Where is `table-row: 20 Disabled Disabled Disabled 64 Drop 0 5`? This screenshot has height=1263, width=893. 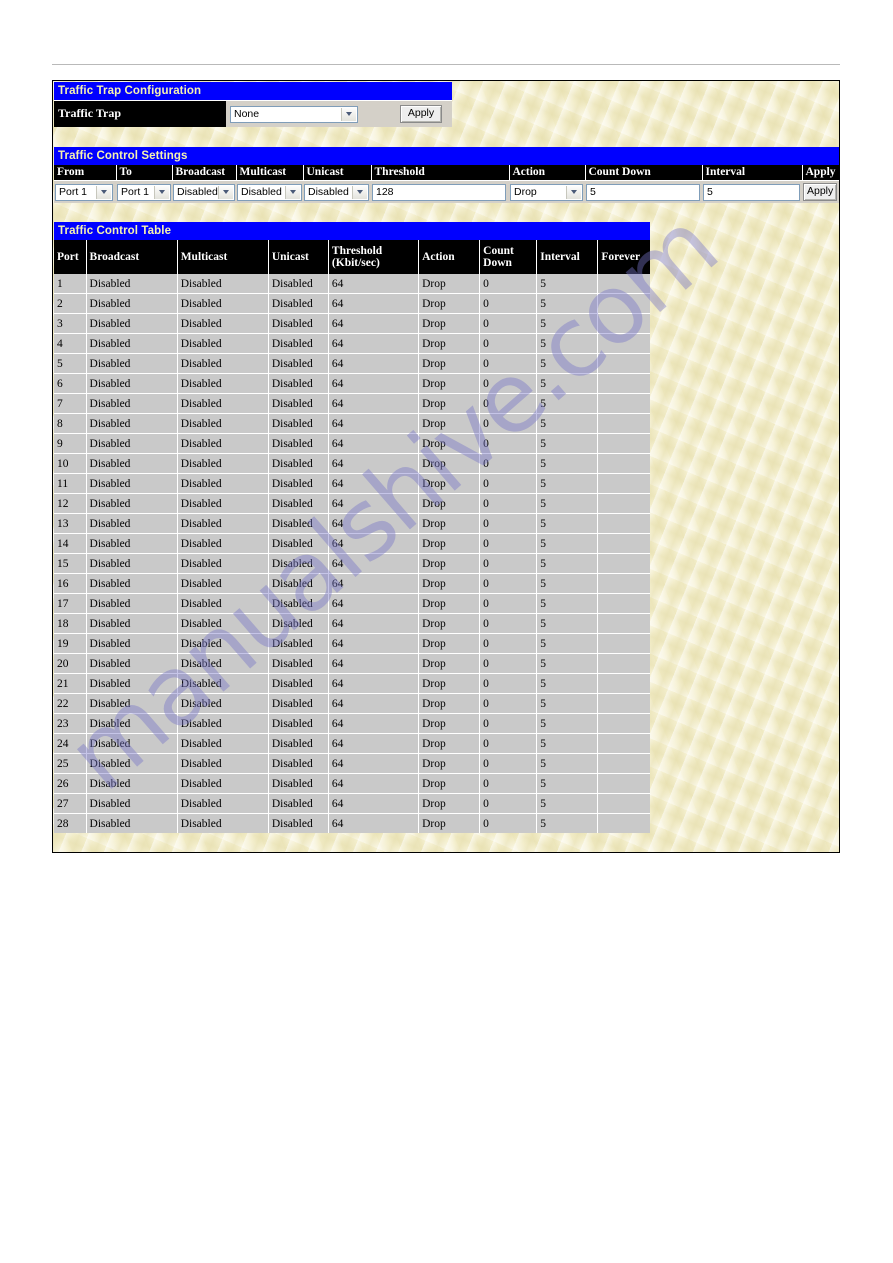 table-row: 20 Disabled Disabled Disabled 64 Drop 0 5 is located at coordinates (352, 663).